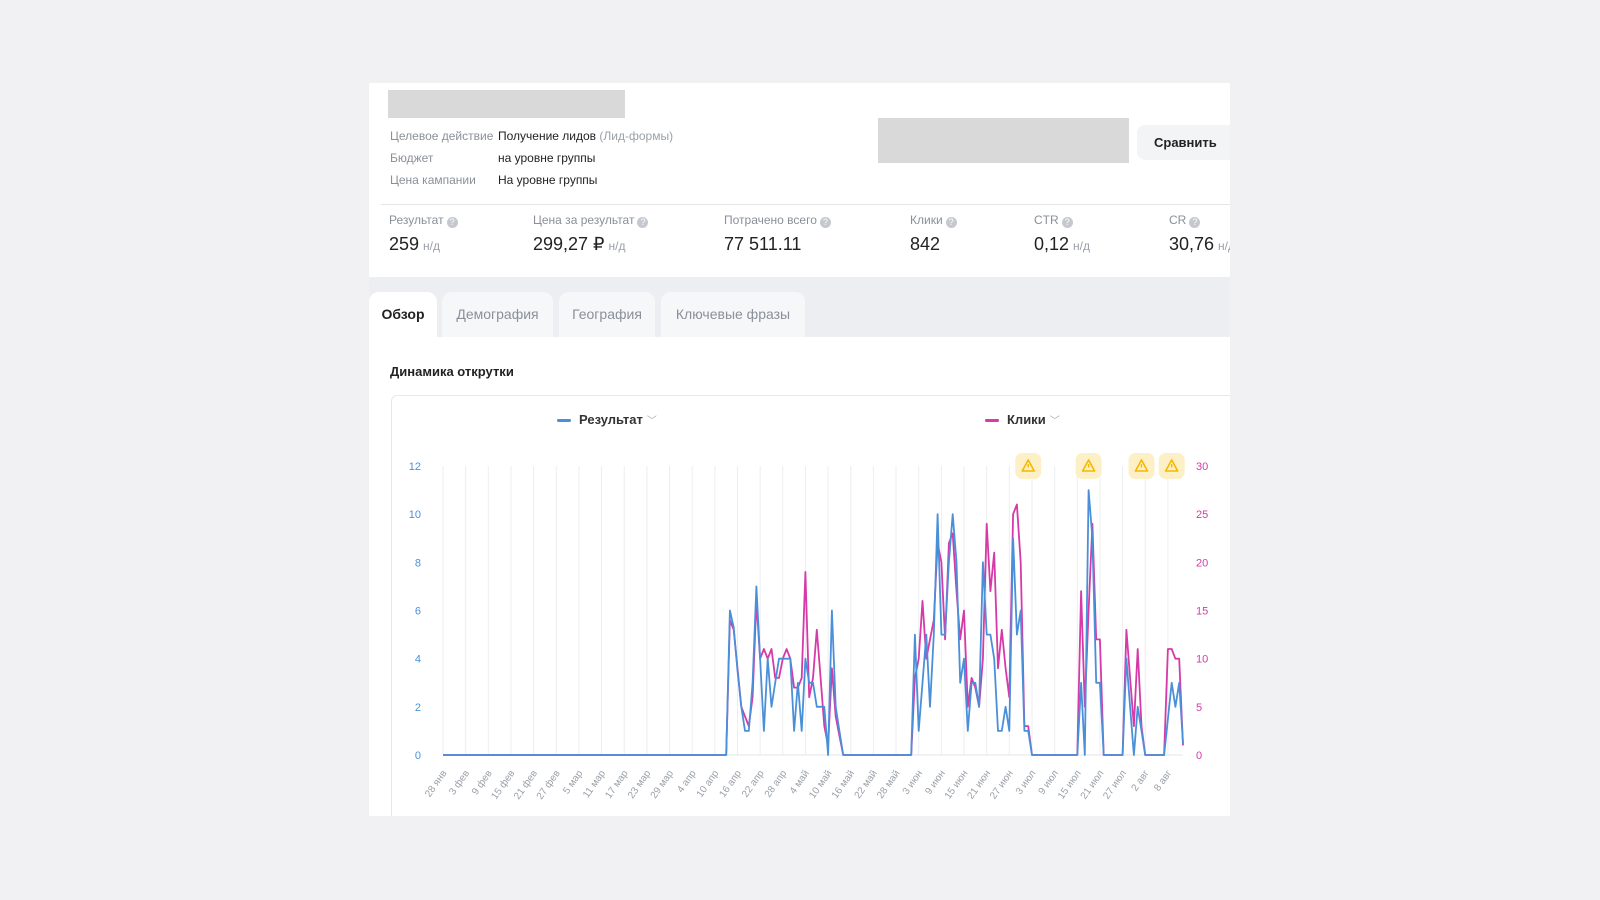 The height and width of the screenshot is (900, 1600). What do you see at coordinates (418, 660) in the screenshot?
I see `y-left-tick-label: 4` at bounding box center [418, 660].